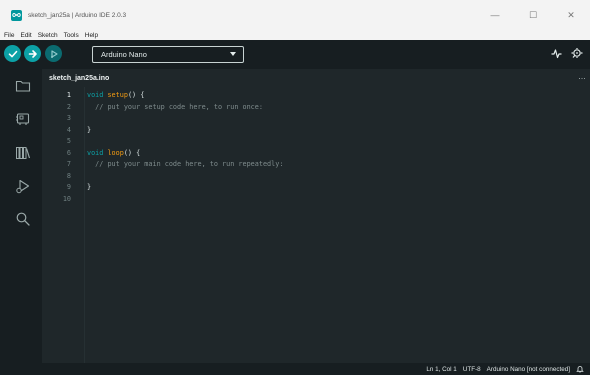  I want to click on line-number: 7, so click(68, 164).